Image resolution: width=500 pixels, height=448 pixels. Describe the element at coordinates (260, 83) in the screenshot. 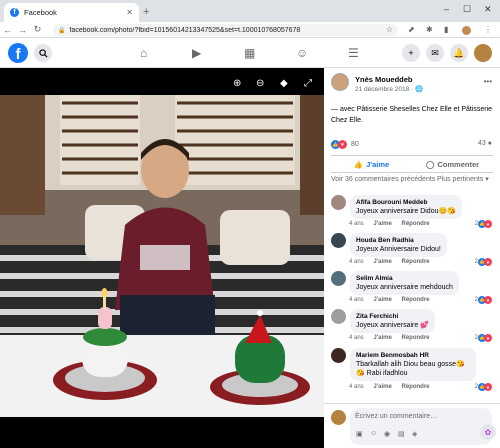

I see `zoom-out-icon: ⊖` at that location.